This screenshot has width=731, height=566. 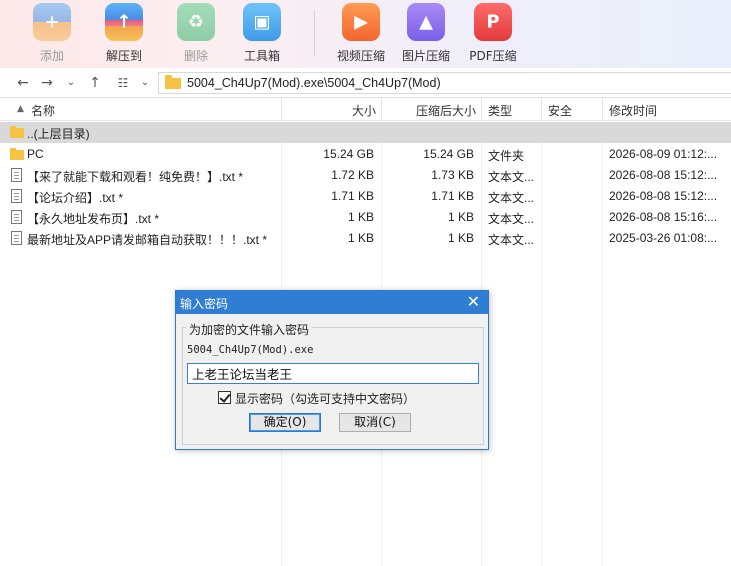 What do you see at coordinates (314, 83) in the screenshot?
I see `address-path-text: 5004_Ch4Up7(Mod).exe\5004_Ch4Up7(Mod)` at bounding box center [314, 83].